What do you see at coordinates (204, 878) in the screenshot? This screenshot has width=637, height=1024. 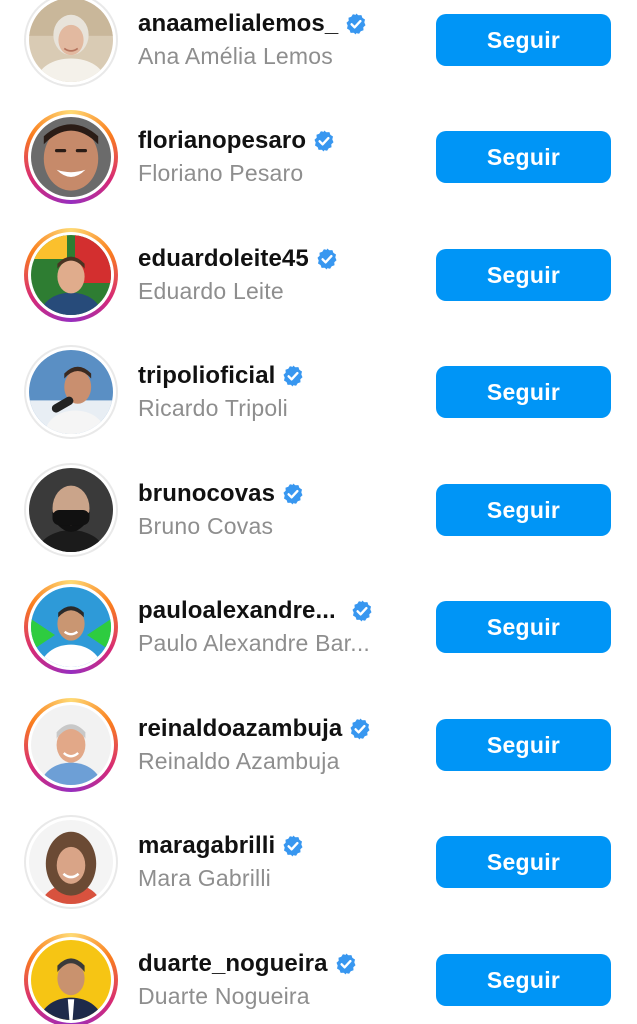 I see `full-name: Mara Gabrilli` at bounding box center [204, 878].